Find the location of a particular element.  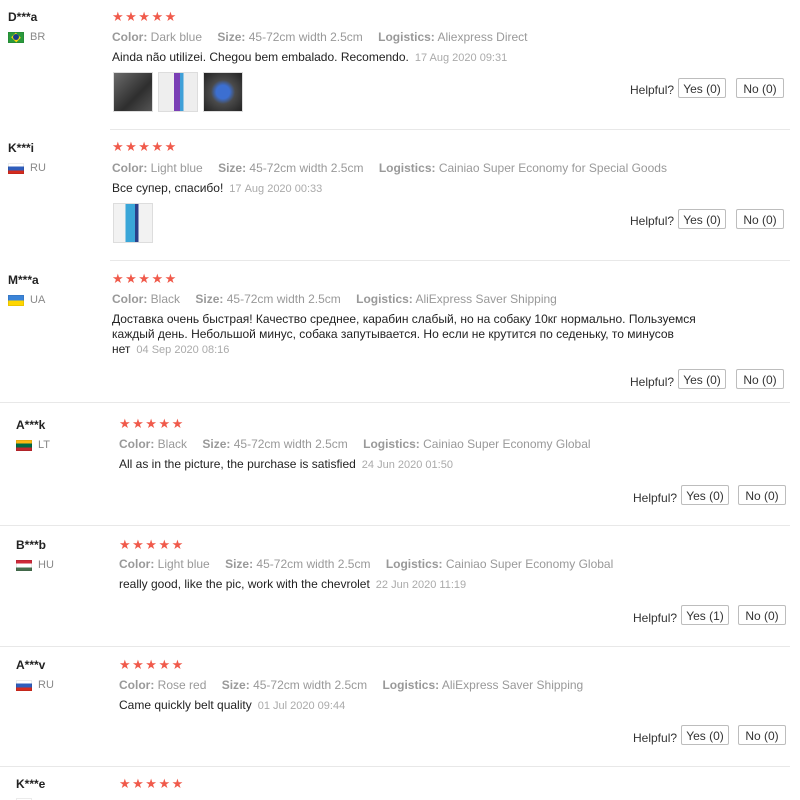

review-date: 04 Sep 2020 08:16 is located at coordinates (183, 350).